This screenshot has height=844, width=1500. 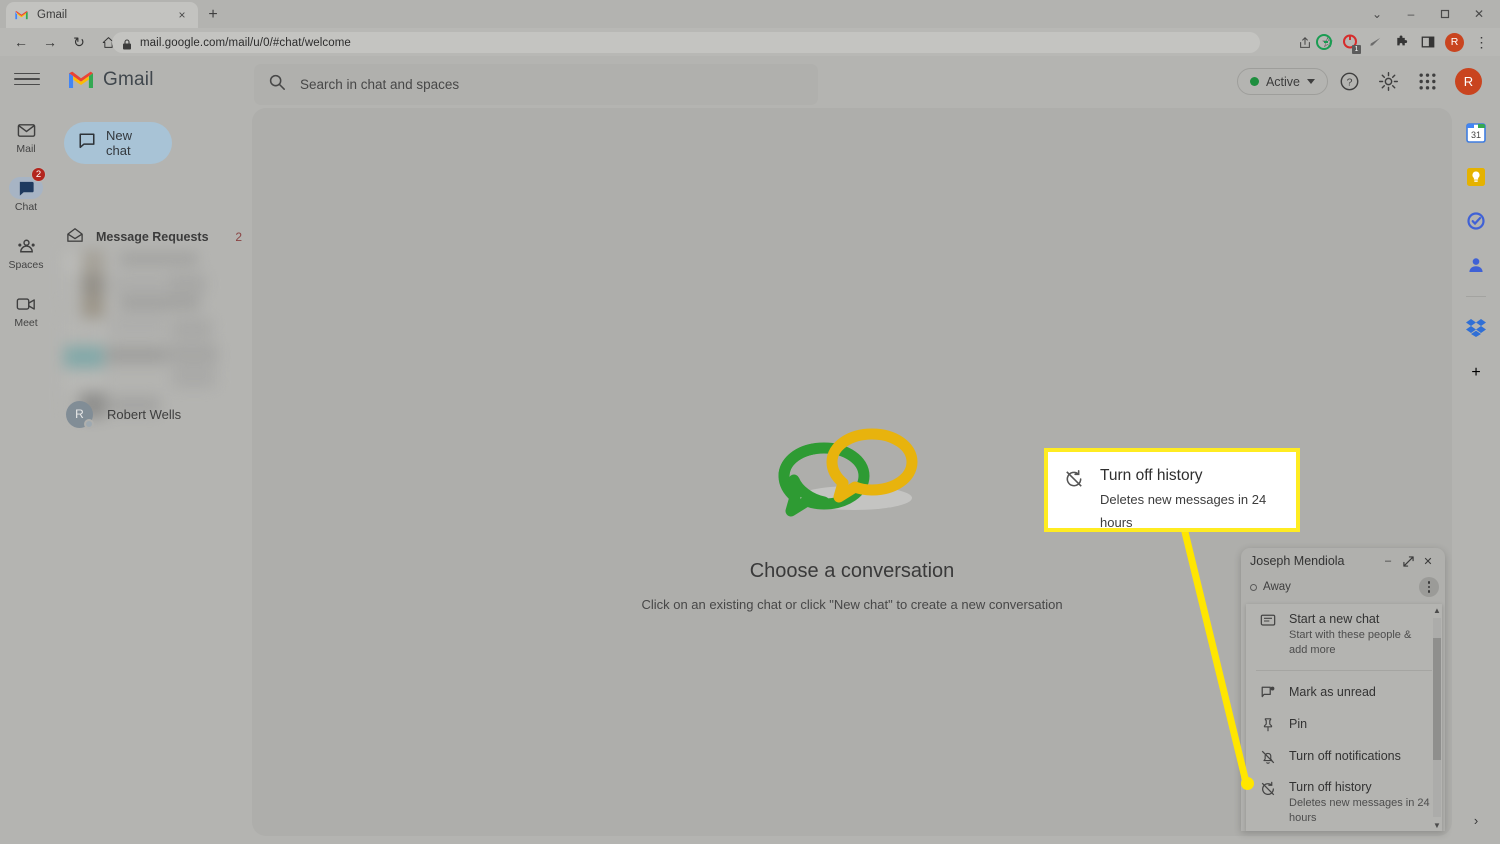 What do you see at coordinates (21, 15) in the screenshot?
I see `gmail-favicon` at bounding box center [21, 15].